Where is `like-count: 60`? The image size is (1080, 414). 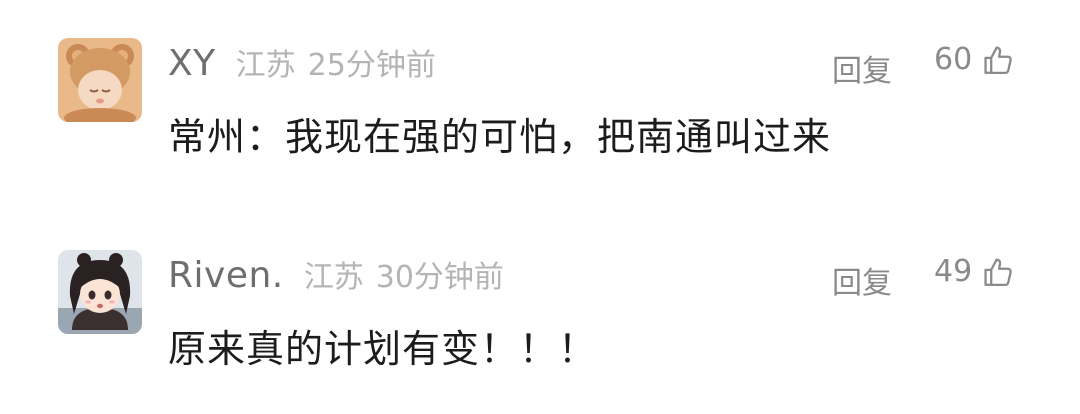
like-count: 60 is located at coordinates (953, 59).